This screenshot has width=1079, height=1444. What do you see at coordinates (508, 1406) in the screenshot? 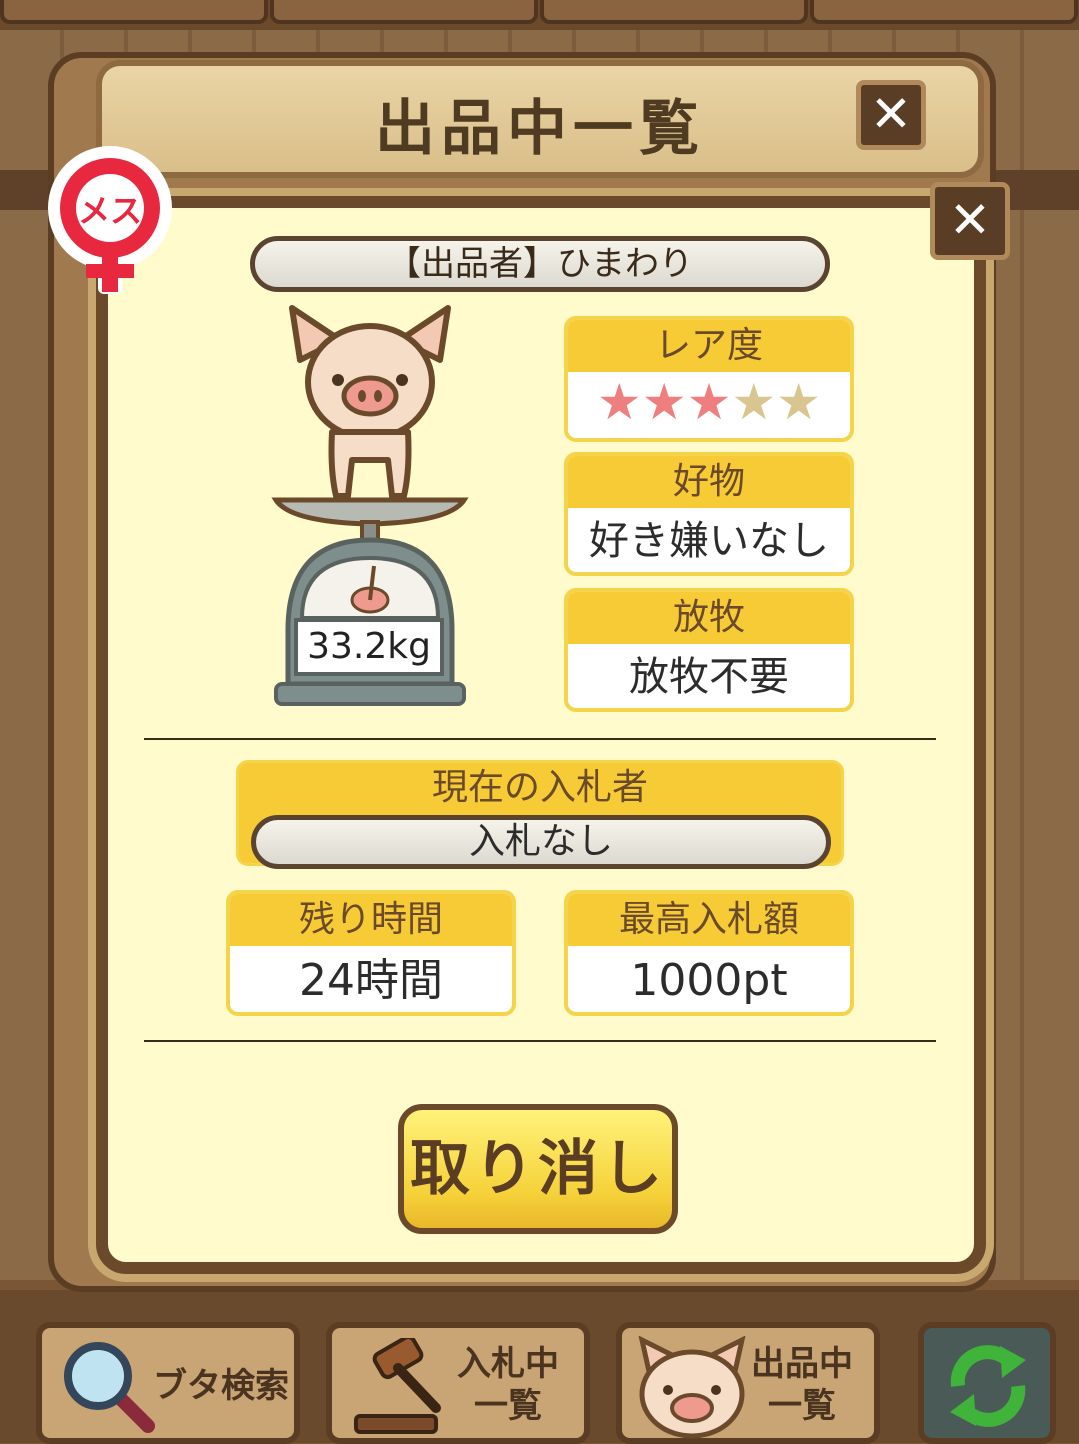
I see `bidding-list-label-2: 一覧` at bounding box center [508, 1406].